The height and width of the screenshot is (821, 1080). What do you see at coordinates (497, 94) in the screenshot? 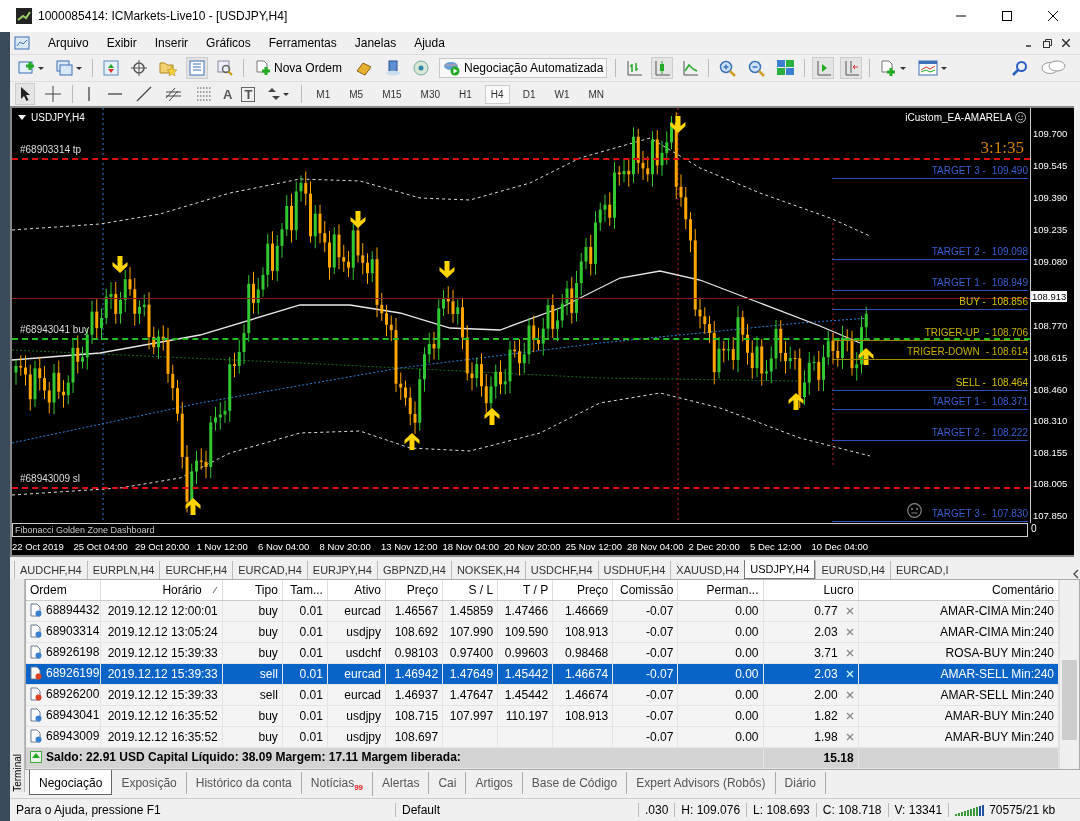
I see `timeframe-button: H4` at bounding box center [497, 94].